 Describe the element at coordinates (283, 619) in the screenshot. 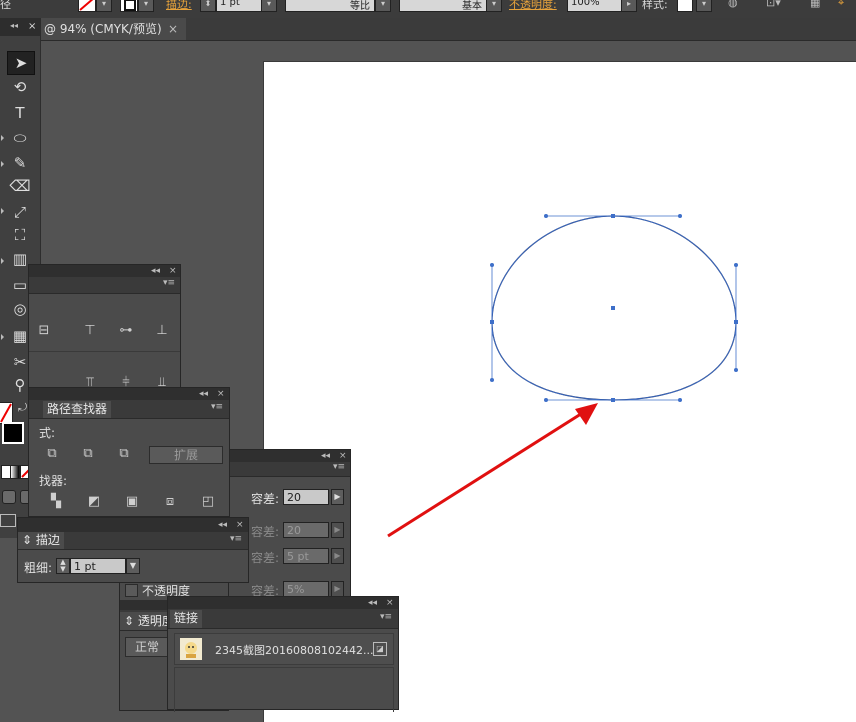

I see `links-panel-tabbar: 链接 ▾≡` at that location.